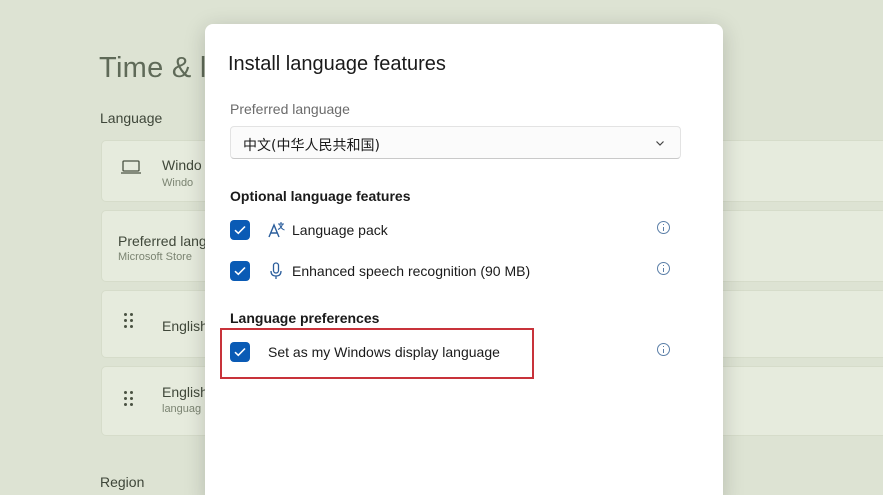 This screenshot has width=883, height=495. What do you see at coordinates (455, 142) in the screenshot?
I see `preferred-language-dropdown: 中文(中华人民共和国)` at bounding box center [455, 142].